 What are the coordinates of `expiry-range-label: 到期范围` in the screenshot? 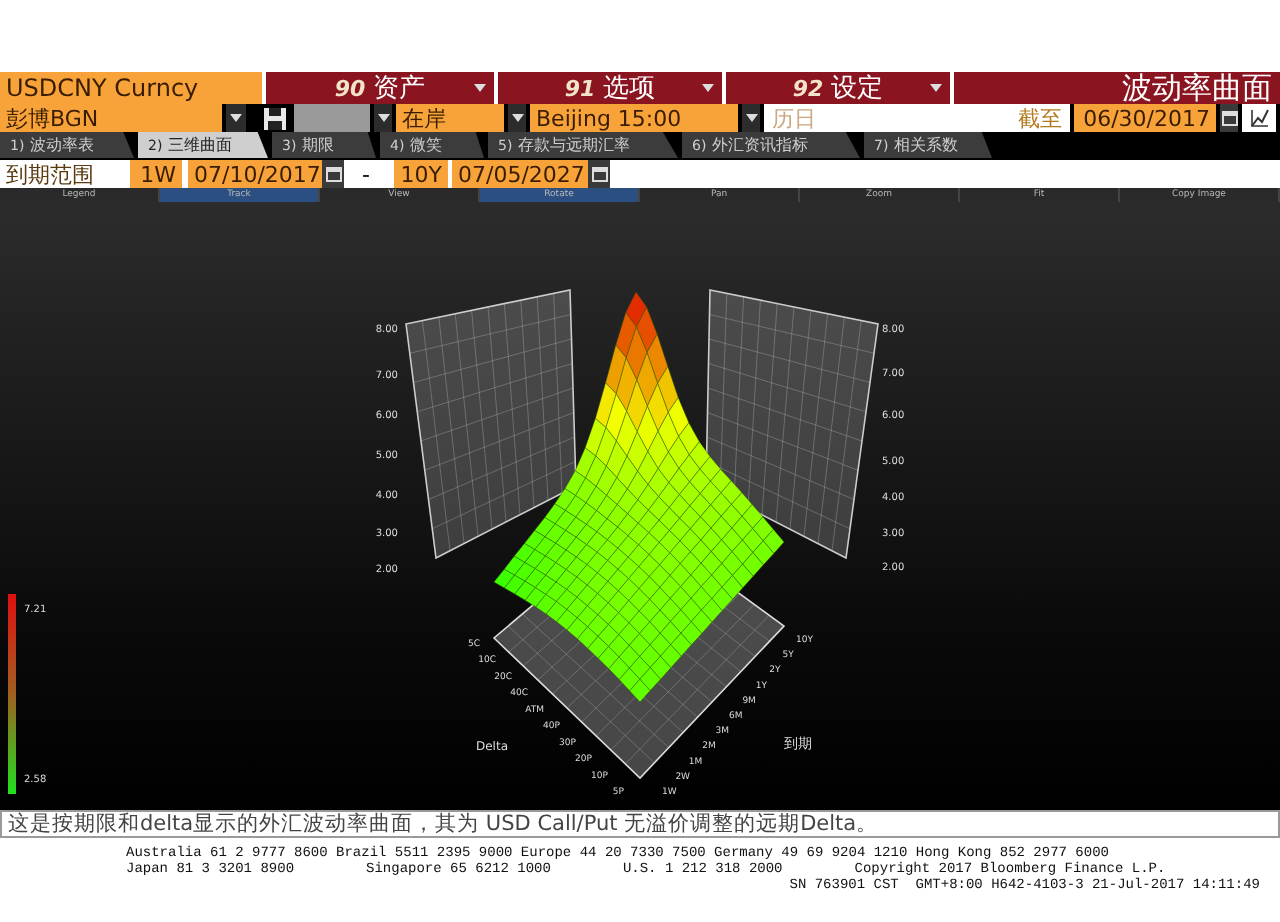 It's located at (50, 174).